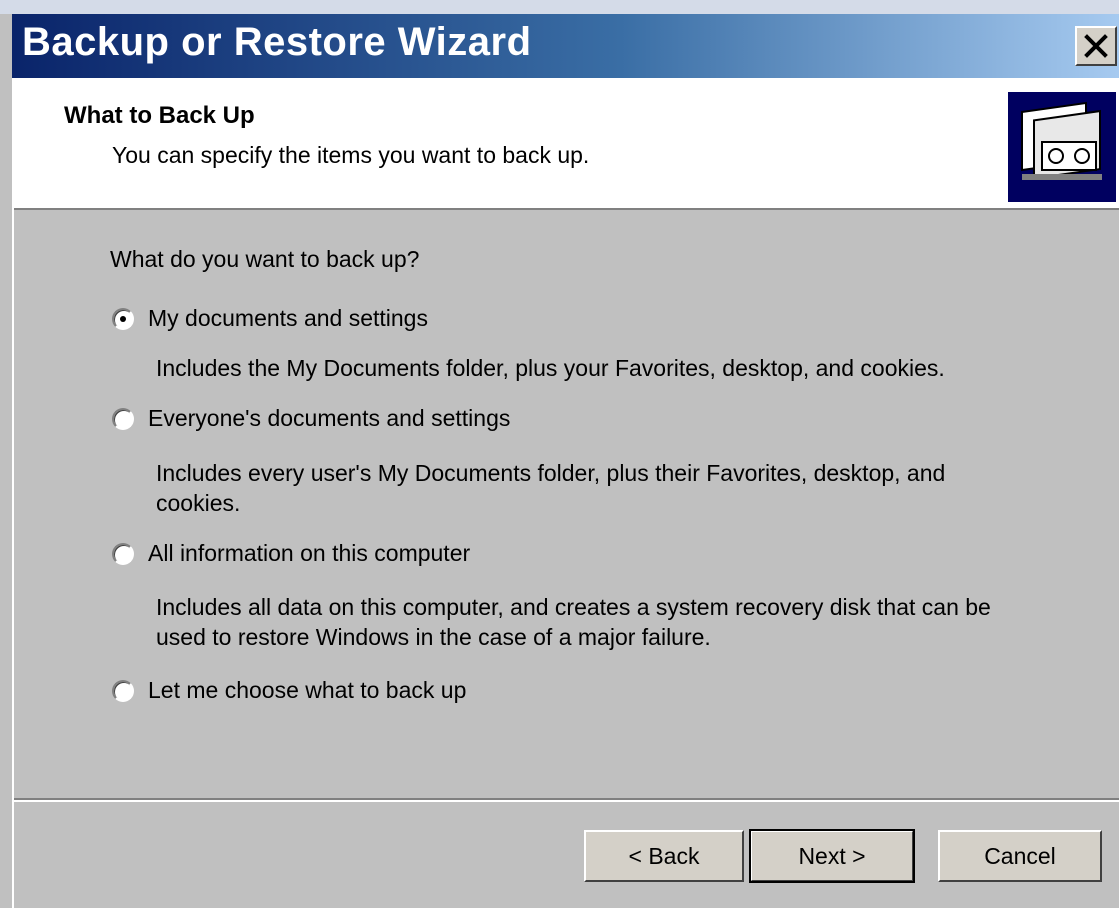 The width and height of the screenshot is (1119, 908). I want to click on option-label: My documents and settings, so click(288, 318).